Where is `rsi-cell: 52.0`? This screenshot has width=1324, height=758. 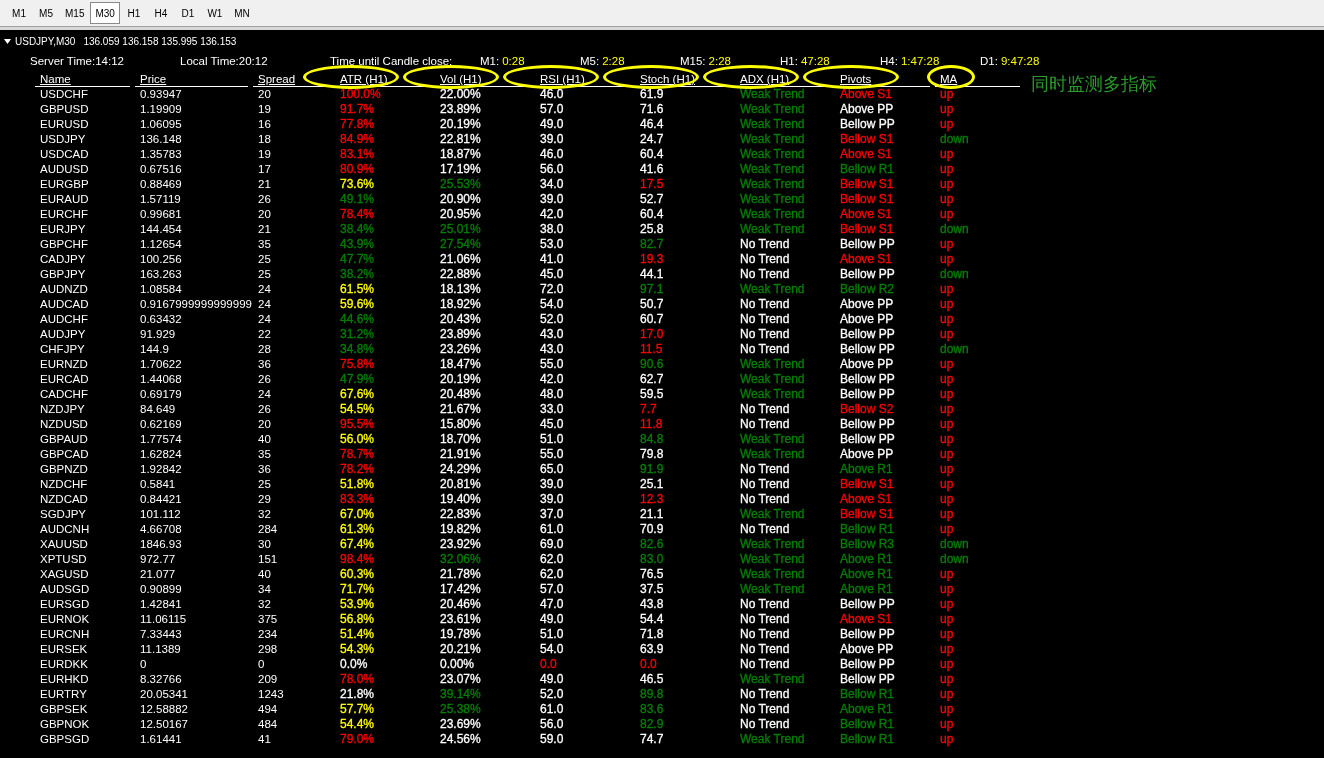 rsi-cell: 52.0 is located at coordinates (552, 694).